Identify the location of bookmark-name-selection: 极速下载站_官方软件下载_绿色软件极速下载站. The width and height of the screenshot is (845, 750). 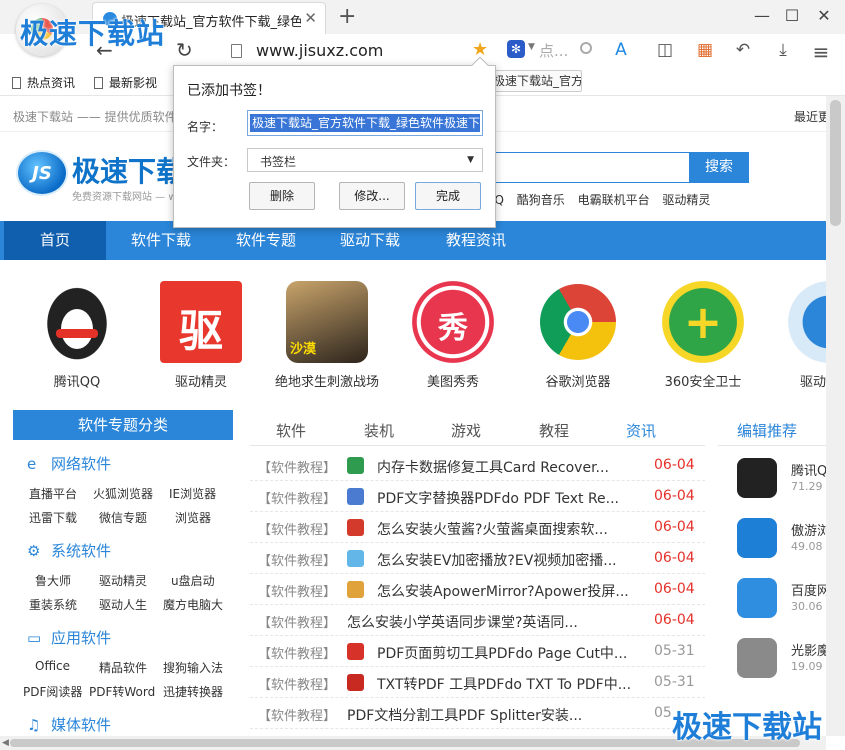
(365, 123).